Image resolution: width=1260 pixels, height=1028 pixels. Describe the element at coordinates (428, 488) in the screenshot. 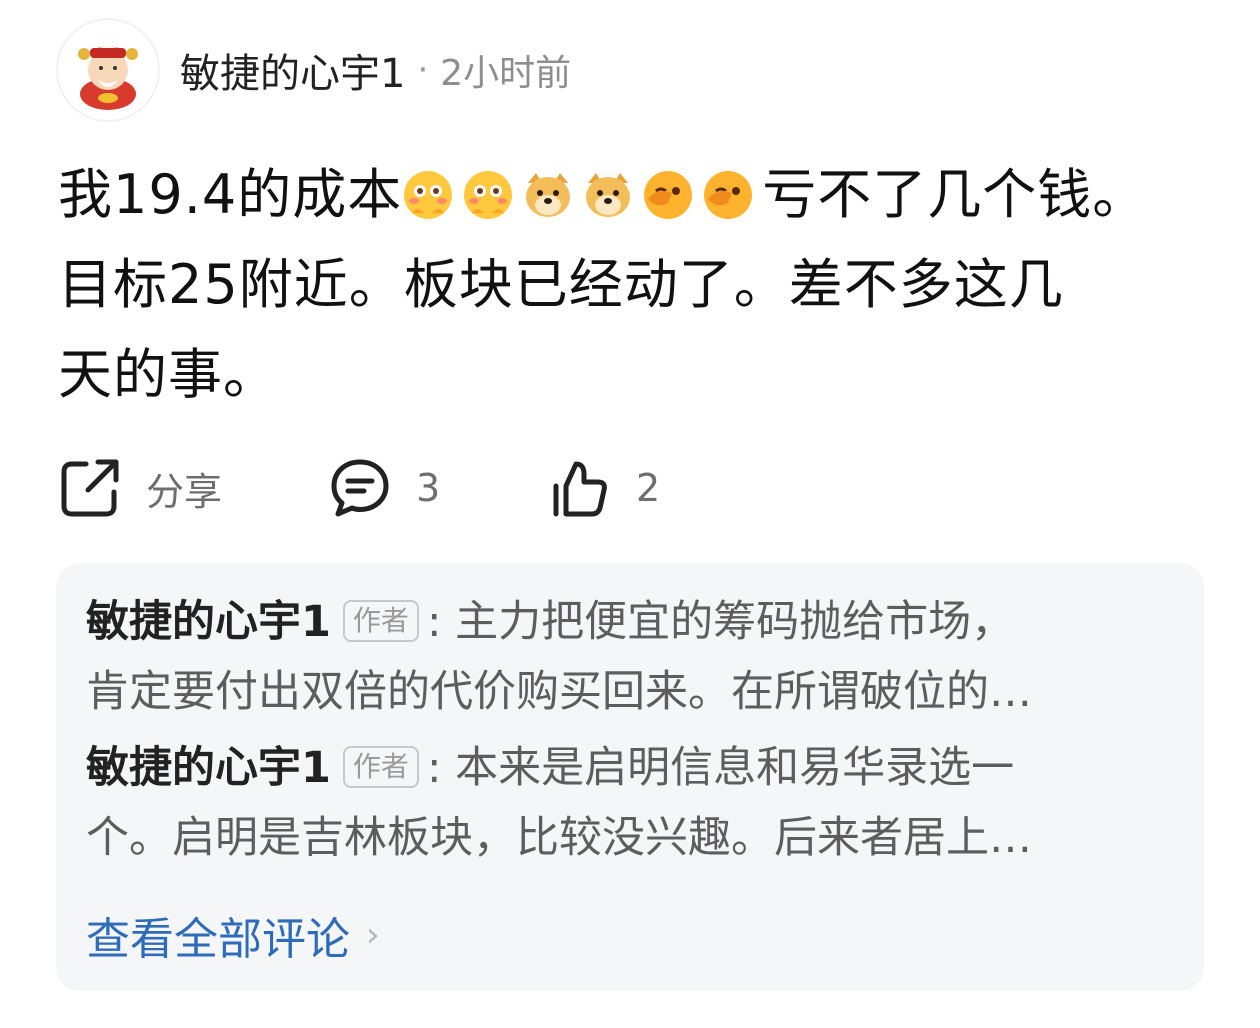

I see `comment-count: 3` at that location.